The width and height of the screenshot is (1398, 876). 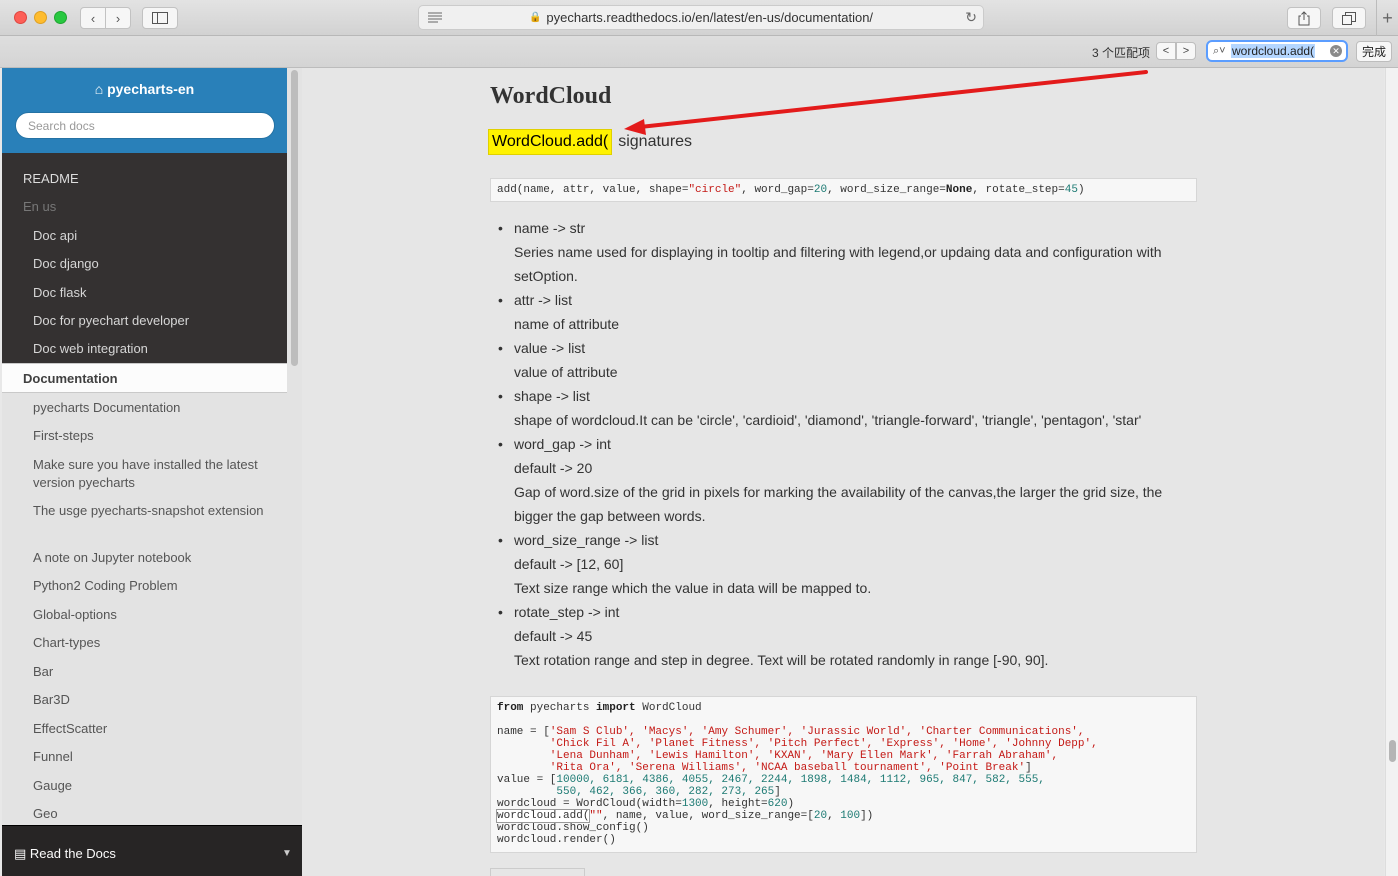 I want to click on sig-part: add(name, attr, value, shape=, so click(x=593, y=190).